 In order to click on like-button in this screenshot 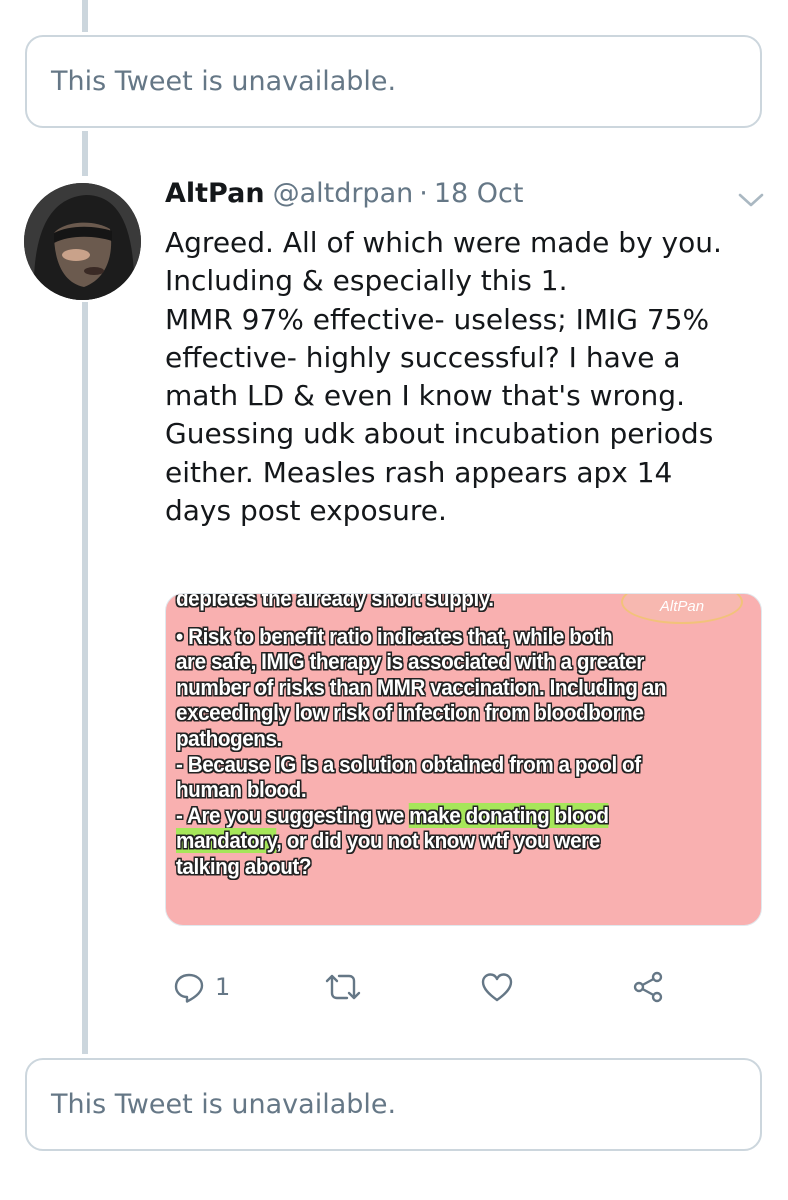, I will do `click(497, 987)`.